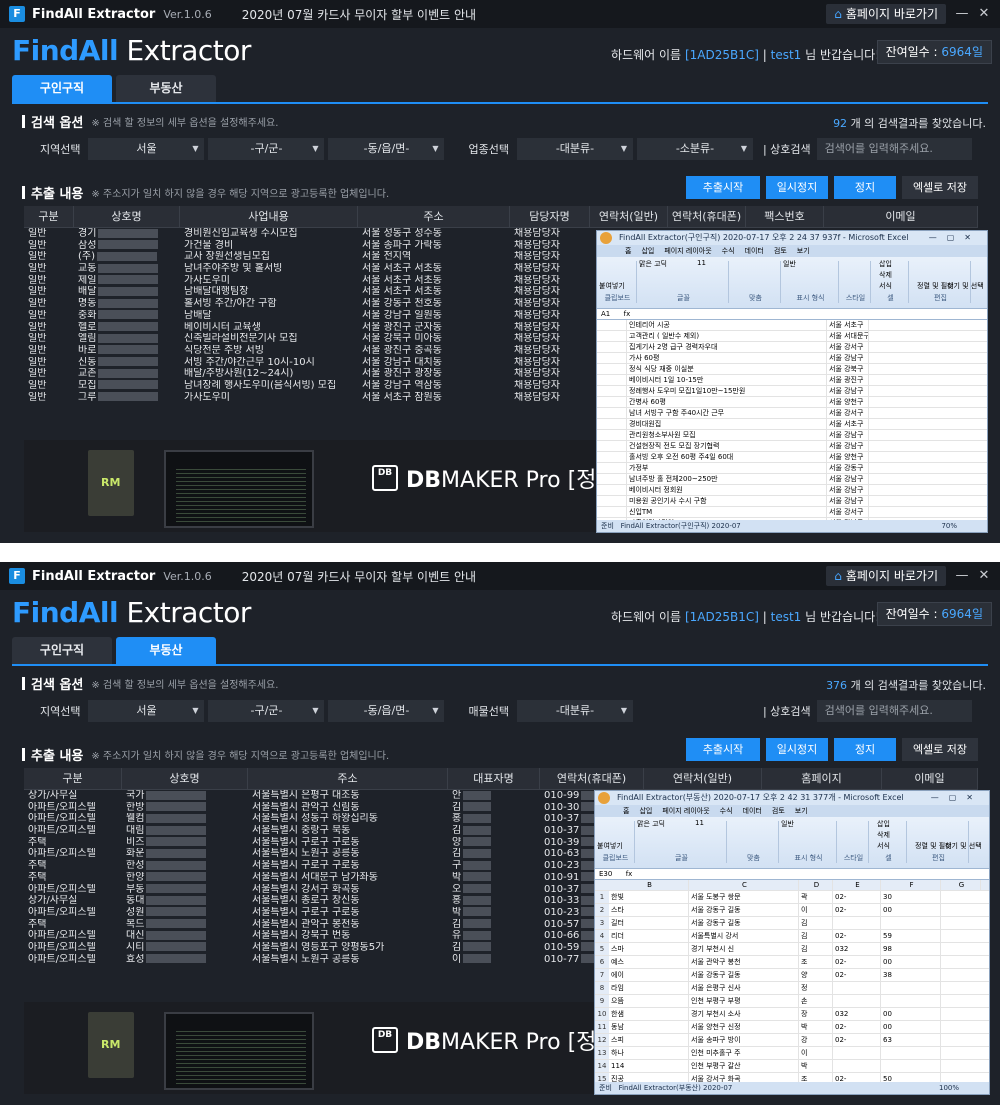 Image resolution: width=1000 pixels, height=1106 pixels. I want to click on excel-formula-bar: E30 fx, so click(792, 874).